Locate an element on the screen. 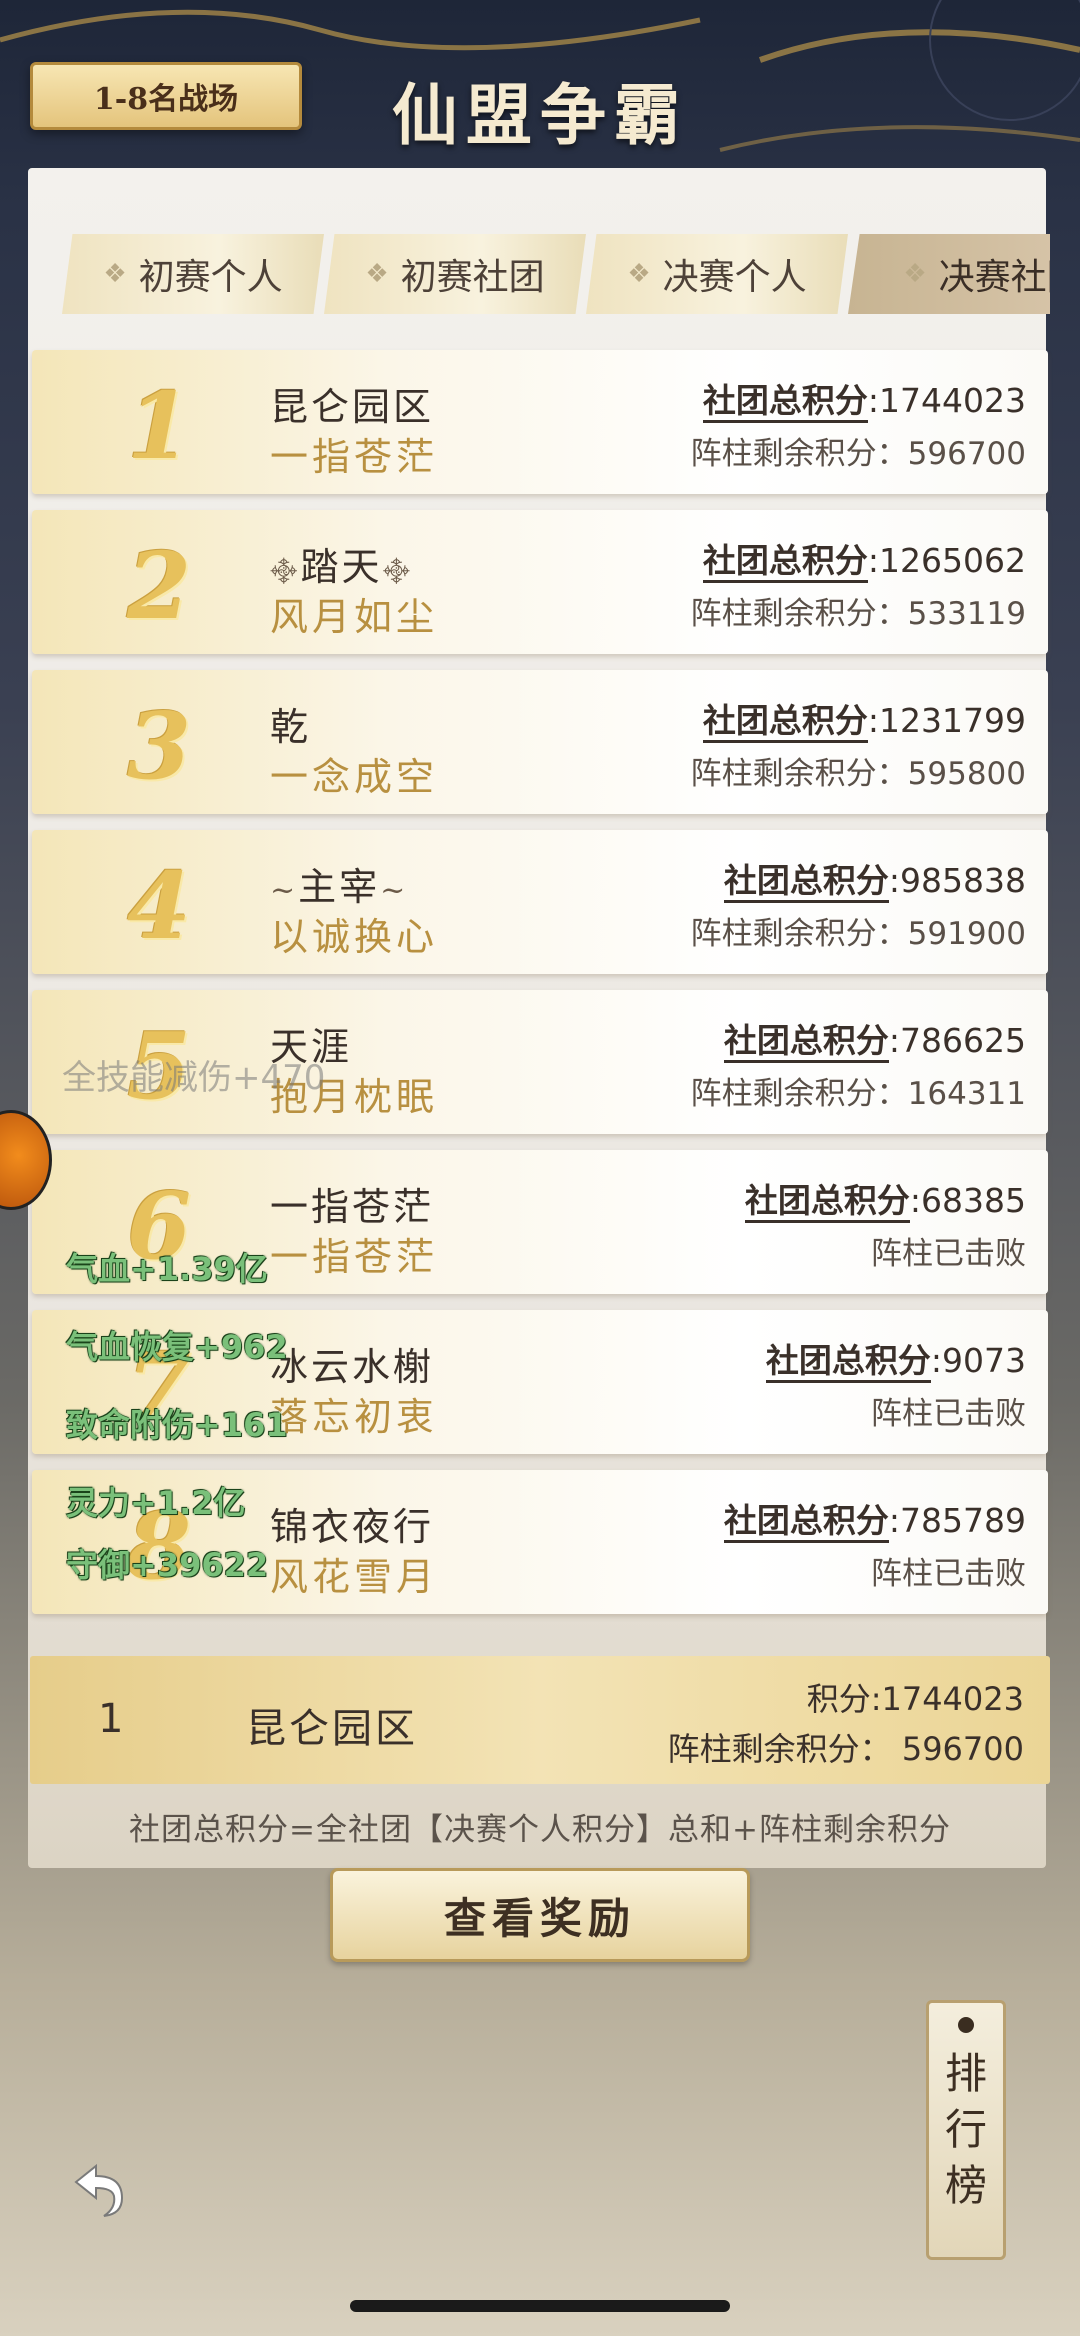 The height and width of the screenshot is (2336, 1080). home-indicator is located at coordinates (540, 2306).